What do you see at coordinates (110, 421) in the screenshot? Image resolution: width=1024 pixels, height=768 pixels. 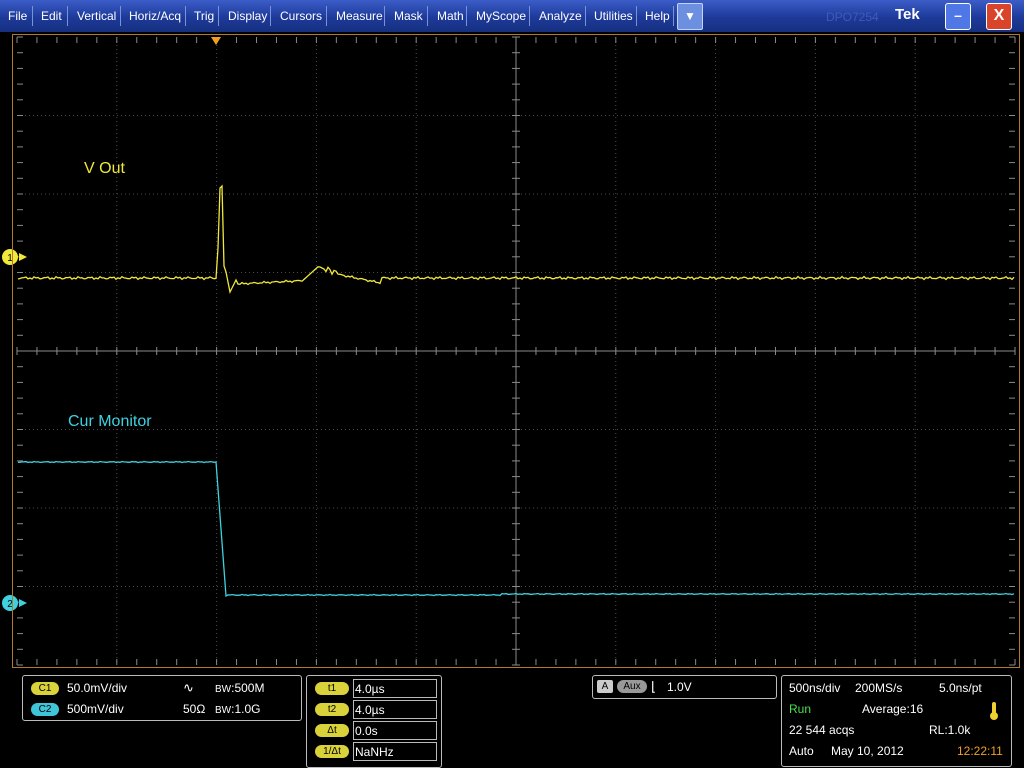 I see `ch2-trace-label: Cur Monitor` at bounding box center [110, 421].